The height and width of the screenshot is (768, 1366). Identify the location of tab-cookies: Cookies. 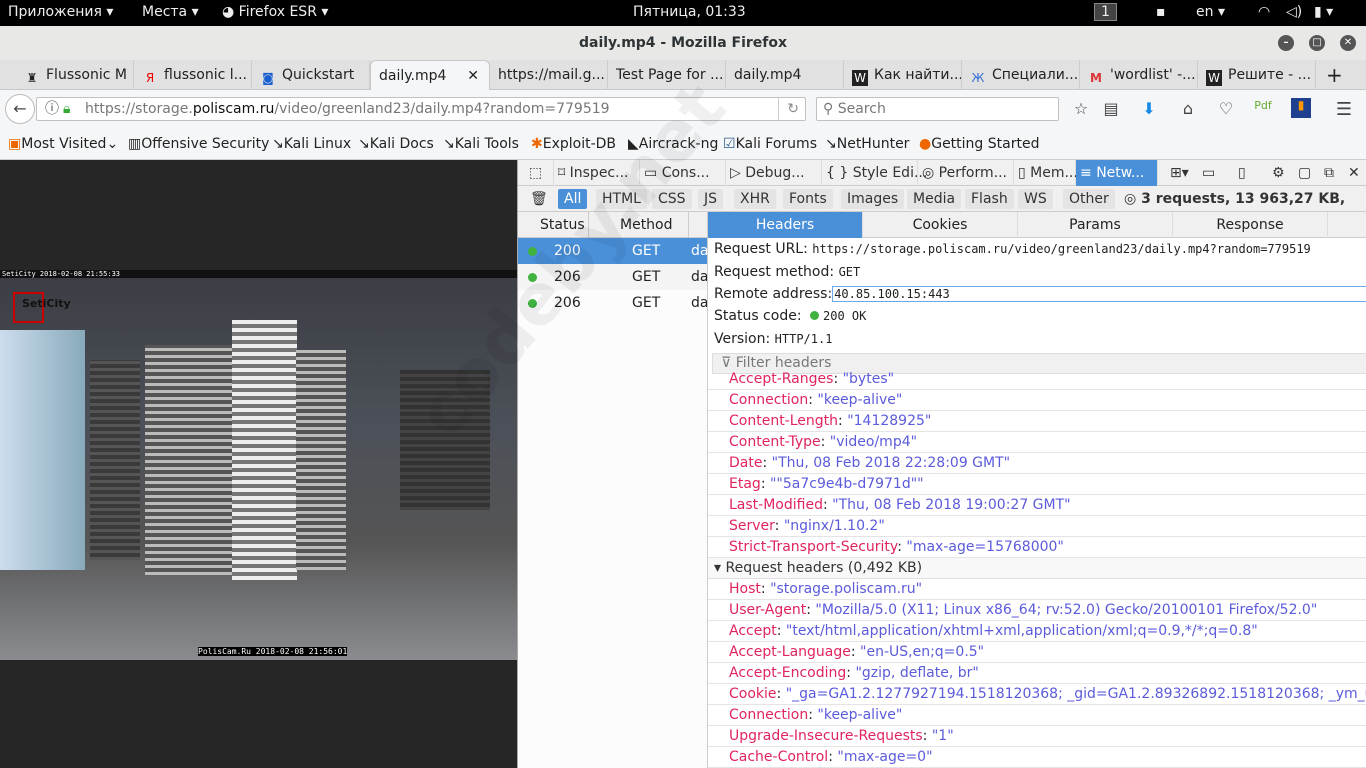
(940, 225).